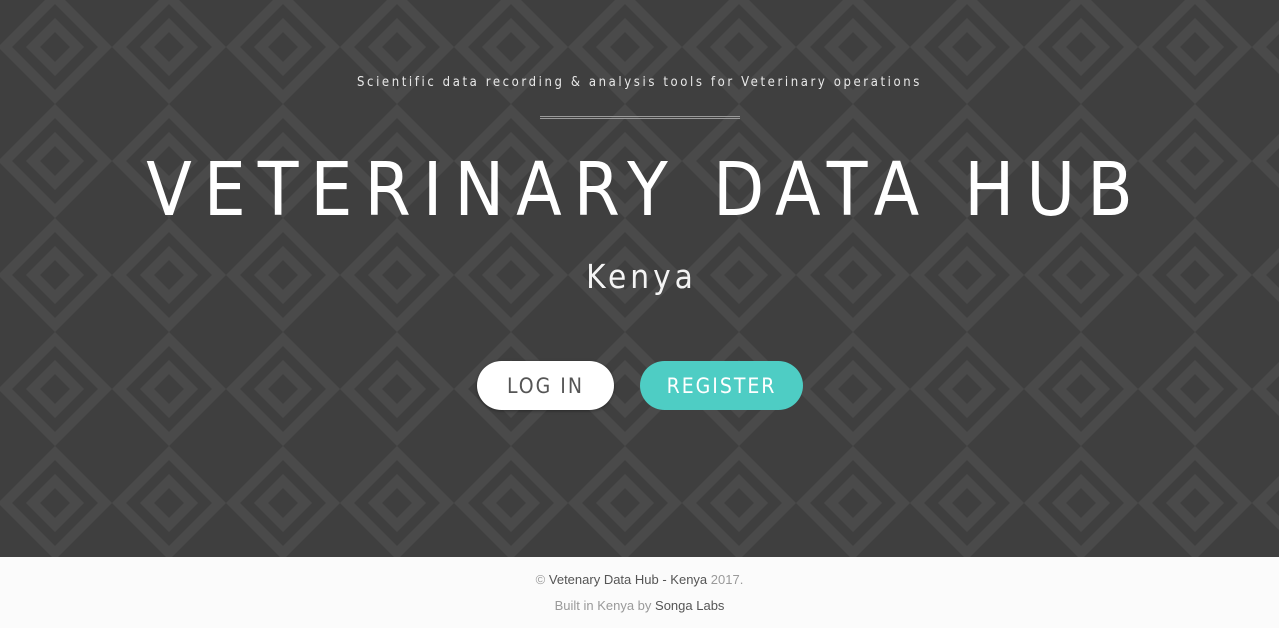 The image size is (1279, 628). Describe the element at coordinates (645, 190) in the screenshot. I see `page-title: VETERINARY DATA HUB` at that location.